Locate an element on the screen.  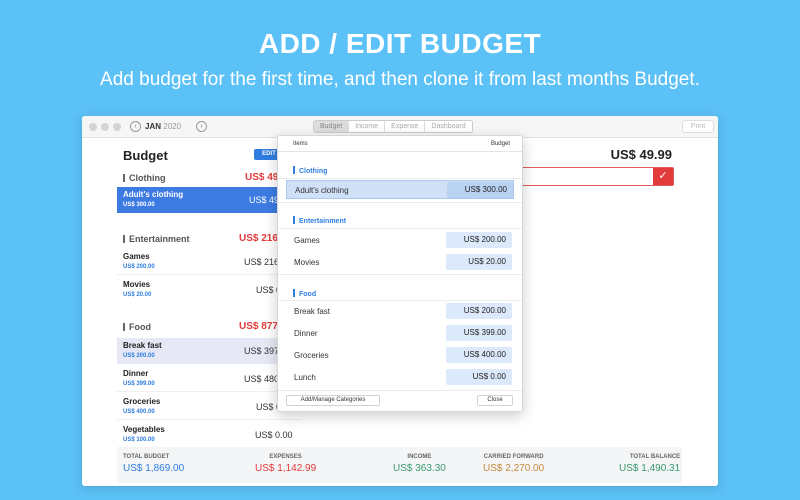
popover-item-name: Movies is located at coordinates (307, 262).